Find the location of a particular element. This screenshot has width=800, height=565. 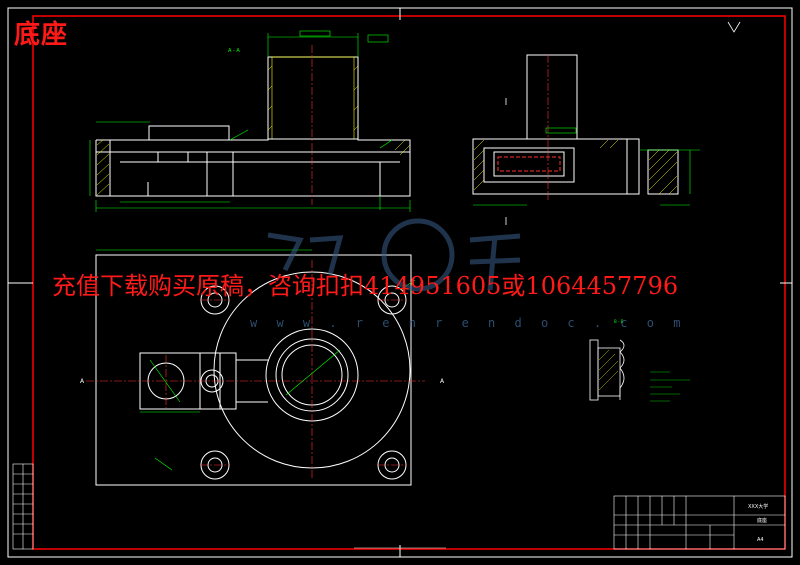

dimensions-side is located at coordinates (586, 166).